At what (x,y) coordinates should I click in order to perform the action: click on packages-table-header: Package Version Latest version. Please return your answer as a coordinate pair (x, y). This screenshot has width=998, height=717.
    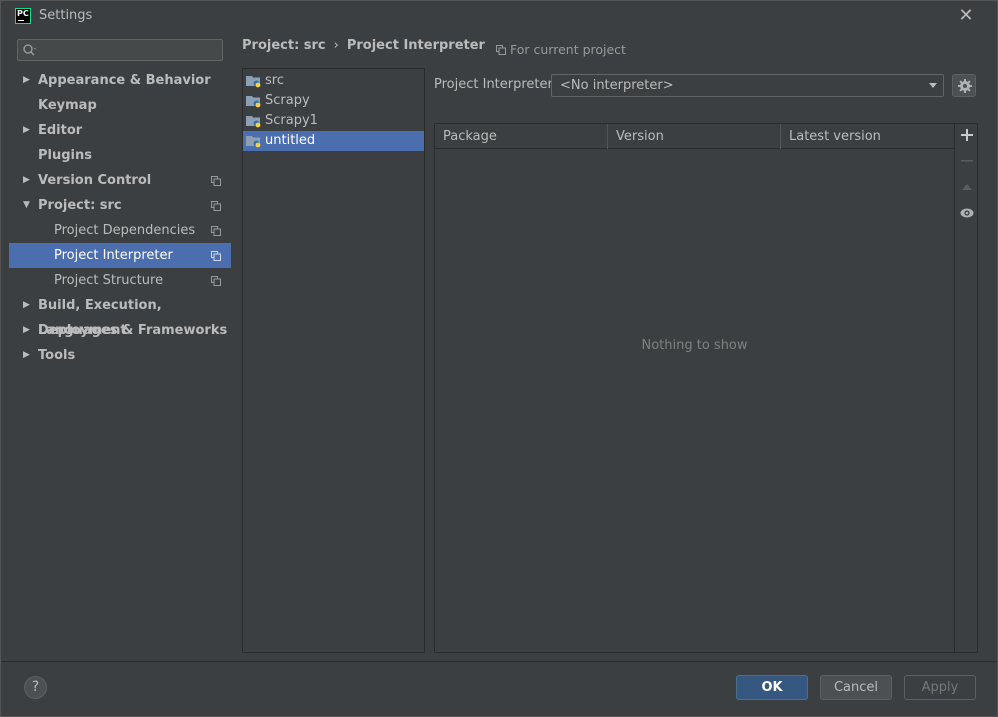
    Looking at the image, I should click on (694, 136).